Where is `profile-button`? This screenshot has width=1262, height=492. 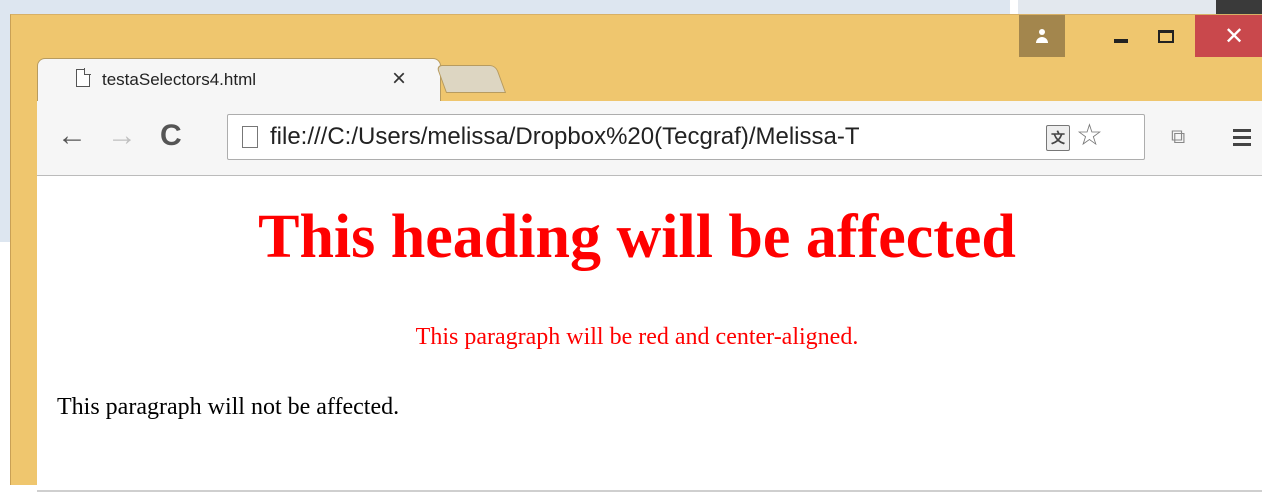
profile-button is located at coordinates (1042, 36).